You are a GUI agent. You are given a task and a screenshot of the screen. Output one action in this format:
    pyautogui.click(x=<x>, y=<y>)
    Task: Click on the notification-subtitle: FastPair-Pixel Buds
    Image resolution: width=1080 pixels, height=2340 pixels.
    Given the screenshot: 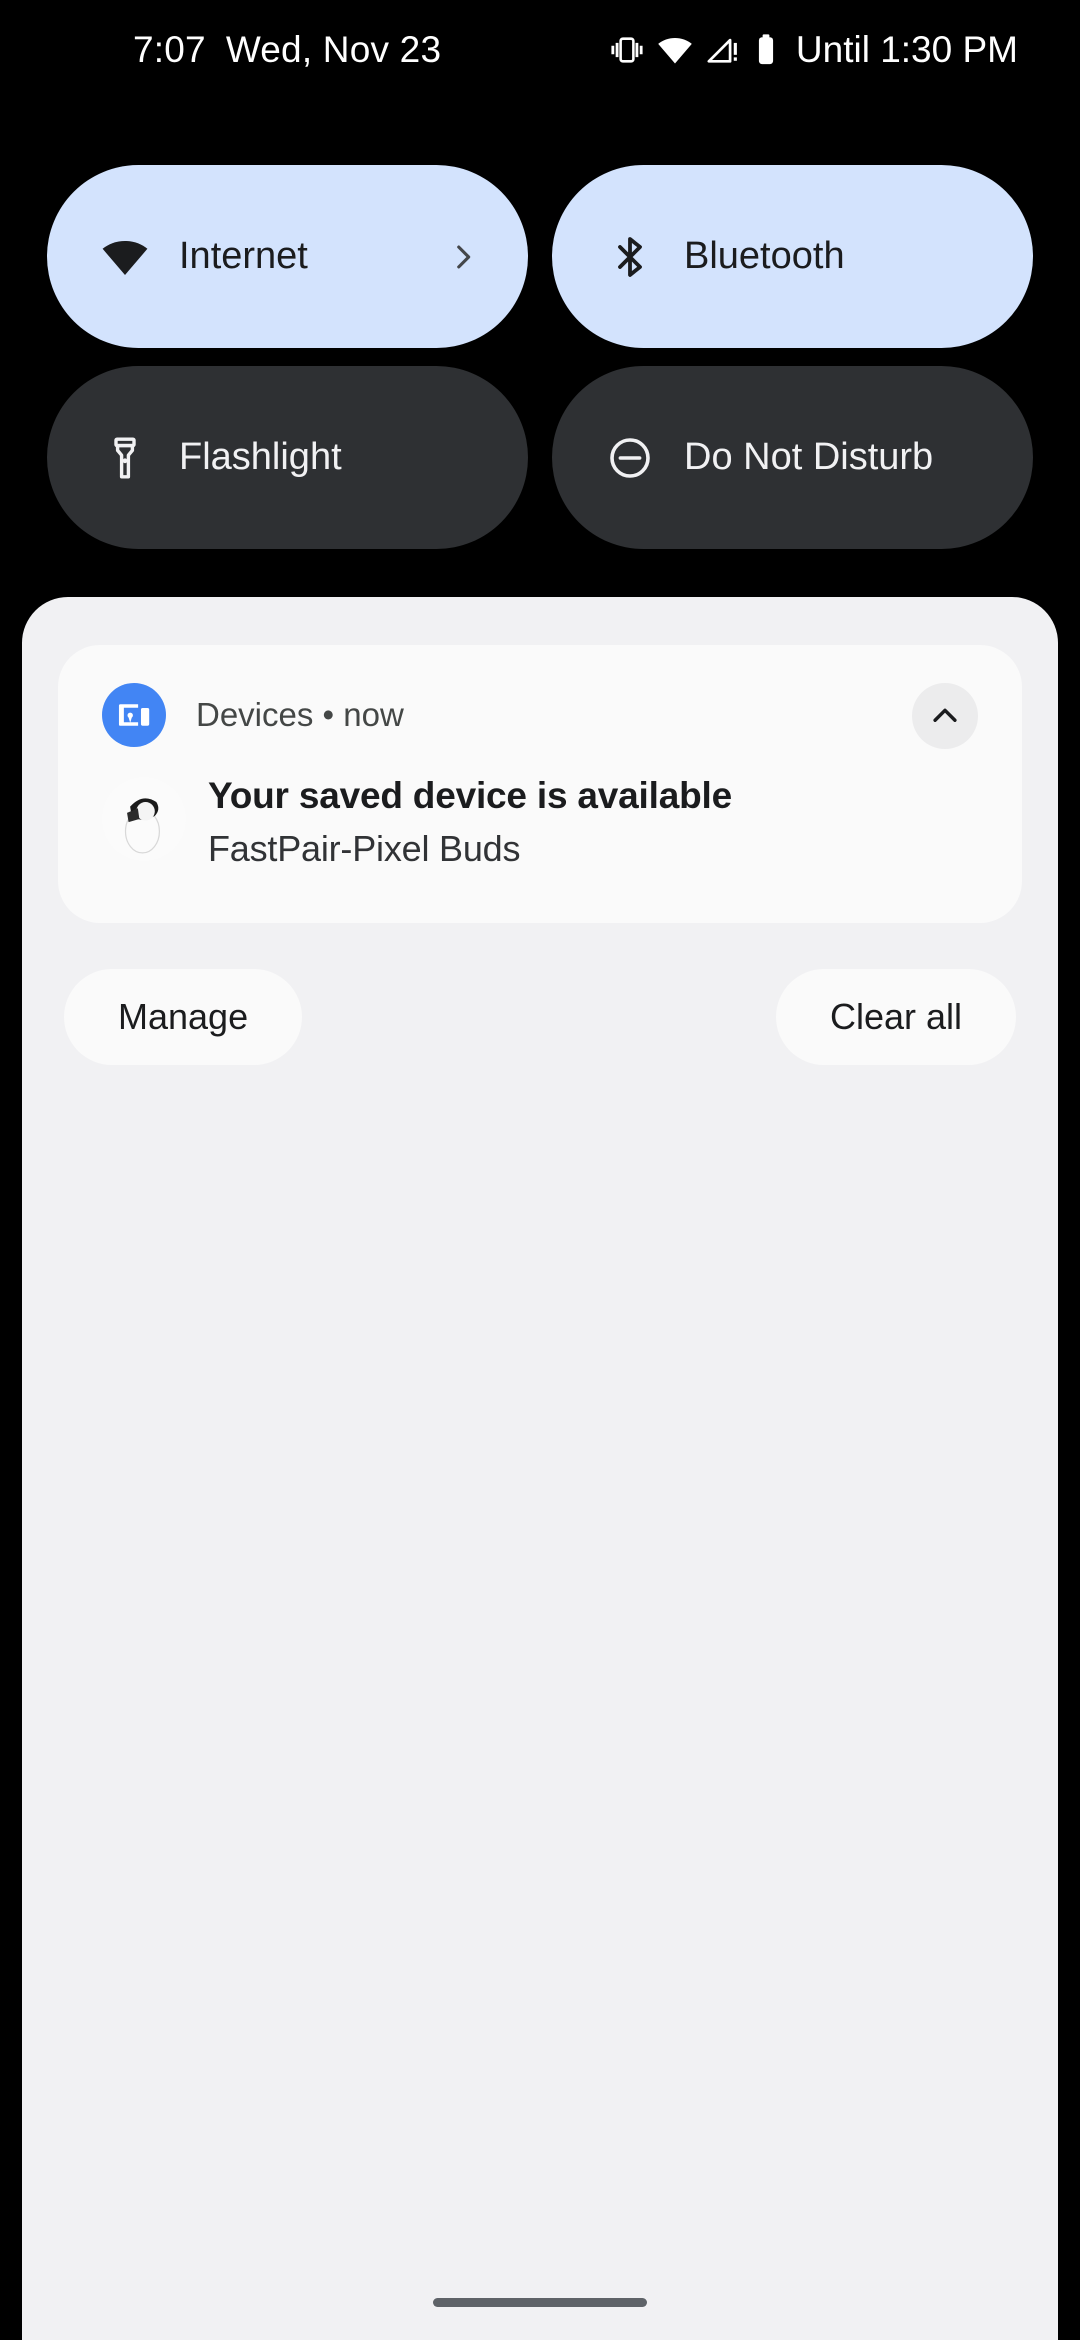 What is the action you would take?
    pyautogui.click(x=364, y=848)
    